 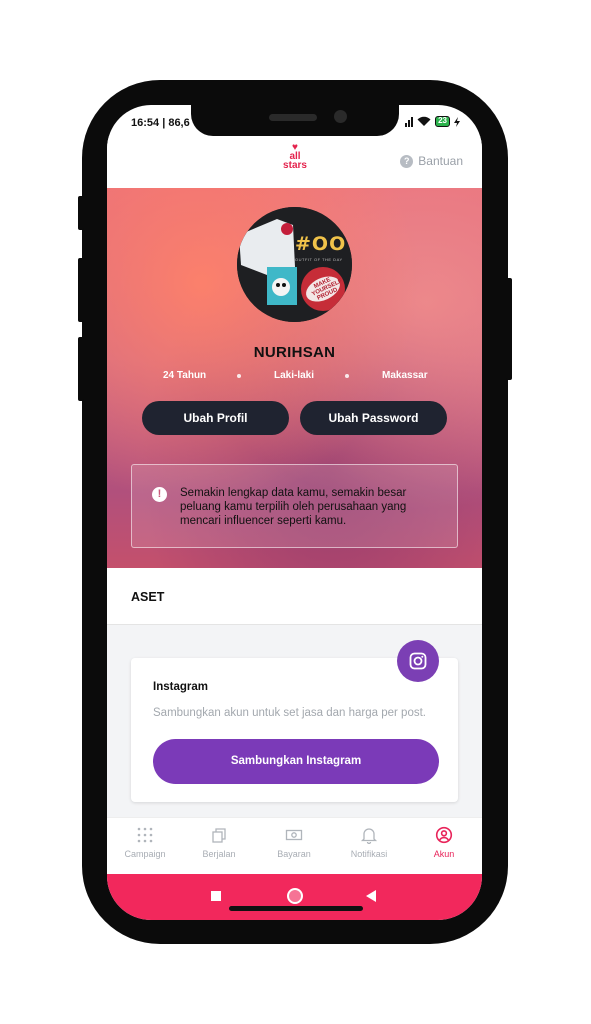 I want to click on wifi-icon, so click(x=424, y=121).